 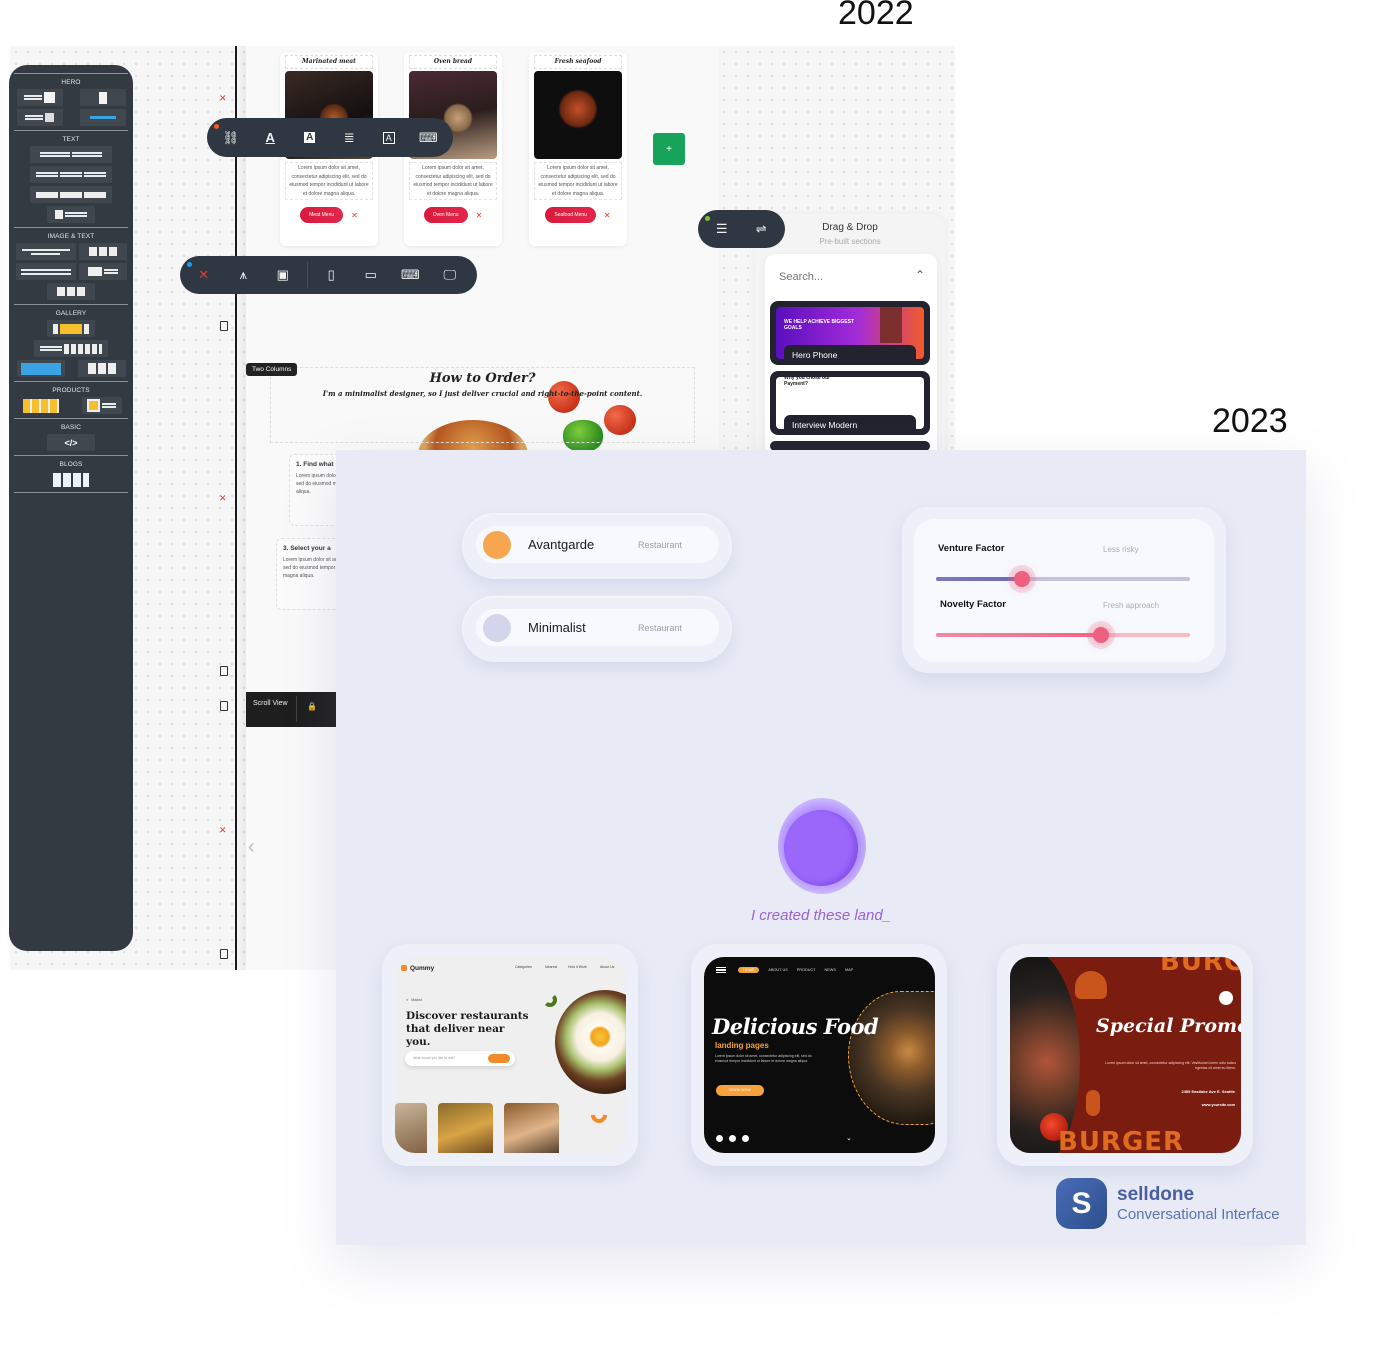 What do you see at coordinates (411, 275) in the screenshot?
I see `laptop-icon: ⌨` at bounding box center [411, 275].